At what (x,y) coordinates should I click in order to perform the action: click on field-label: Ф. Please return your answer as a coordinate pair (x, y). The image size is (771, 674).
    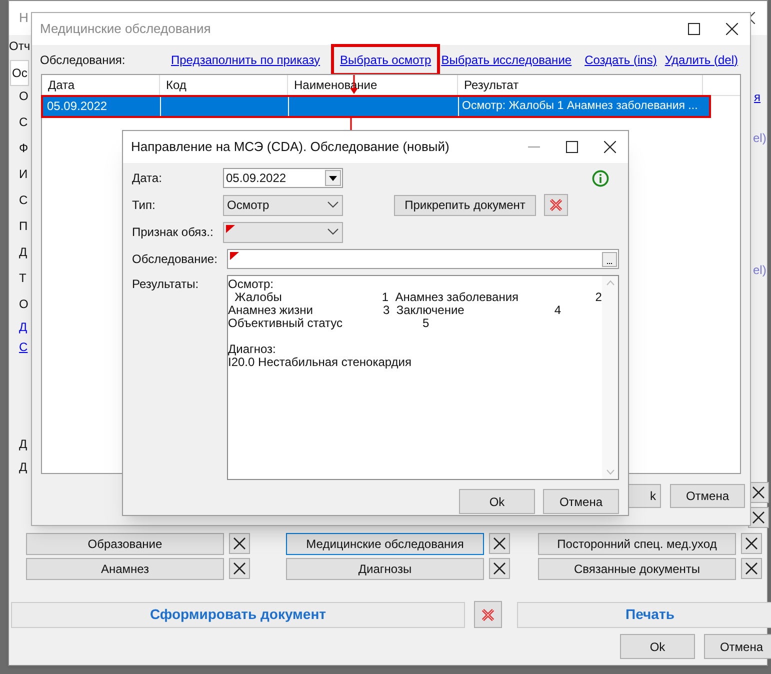
    Looking at the image, I should click on (23, 148).